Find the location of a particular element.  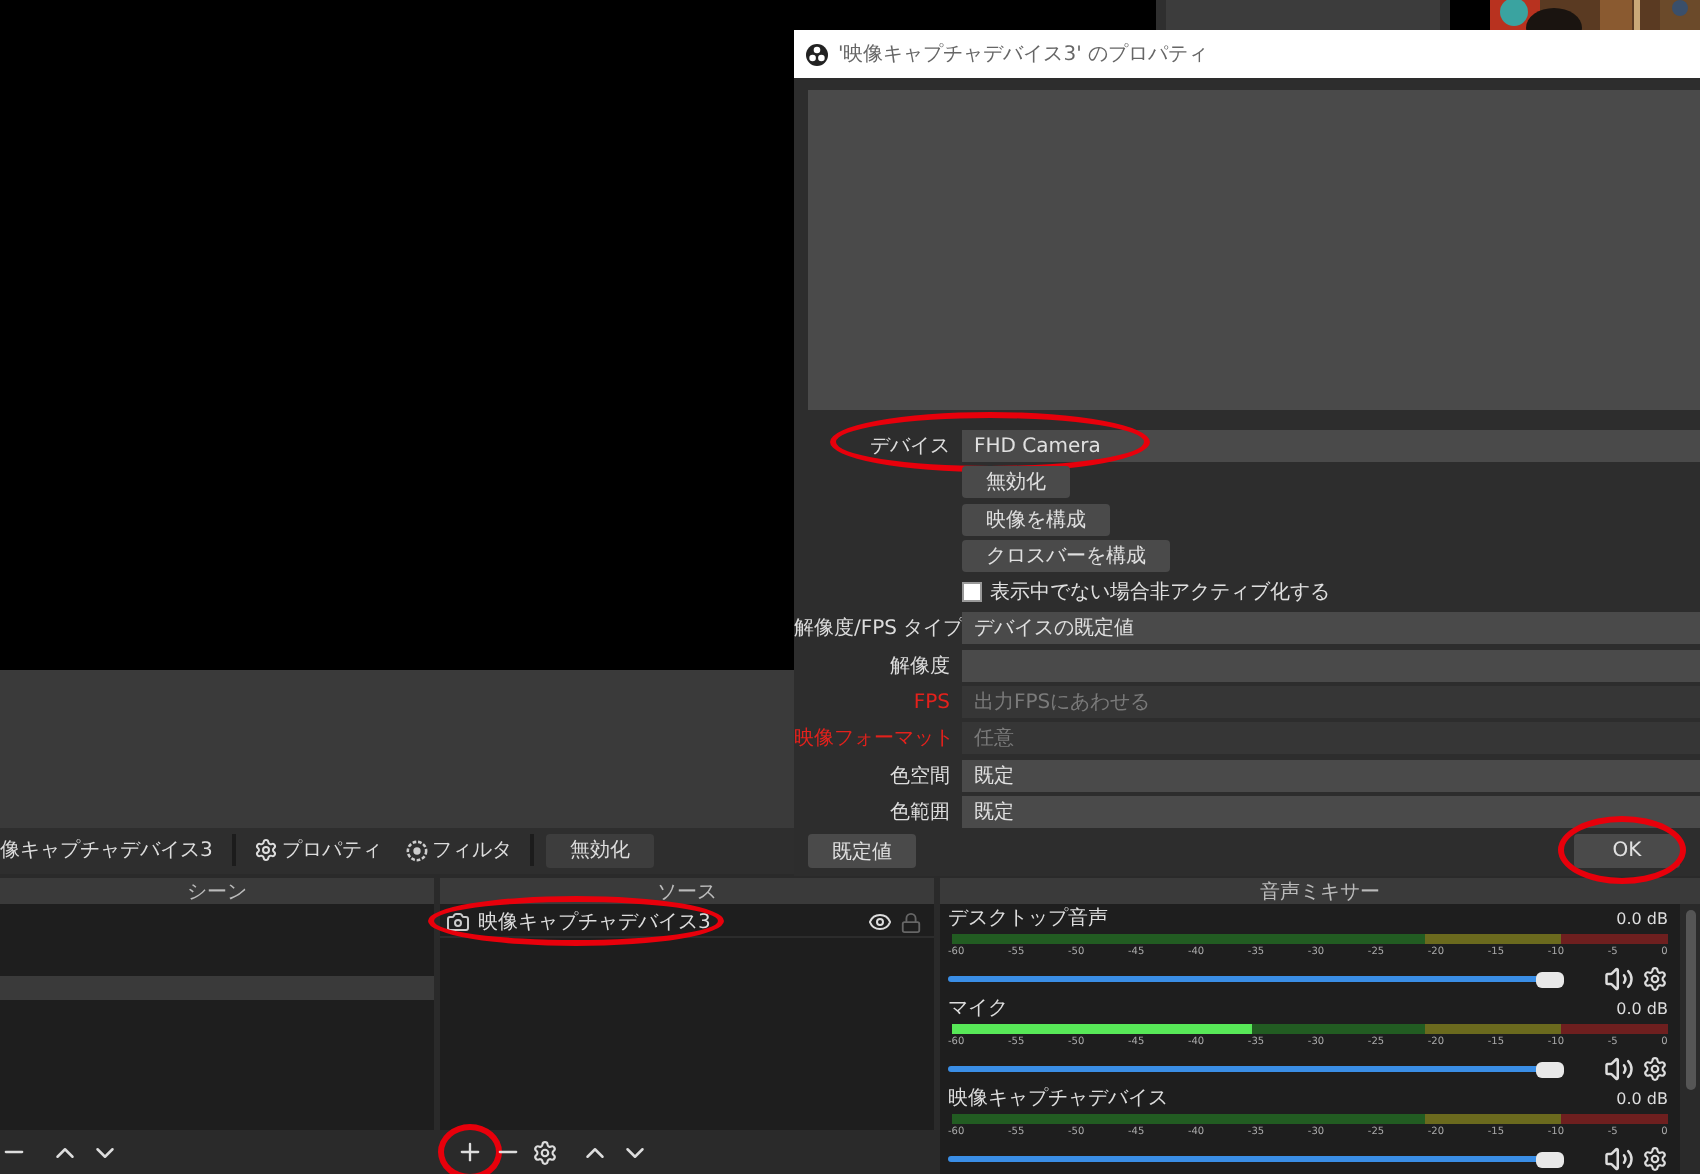

source-item: 映像キャプチャデバイス3 is located at coordinates (687, 923).